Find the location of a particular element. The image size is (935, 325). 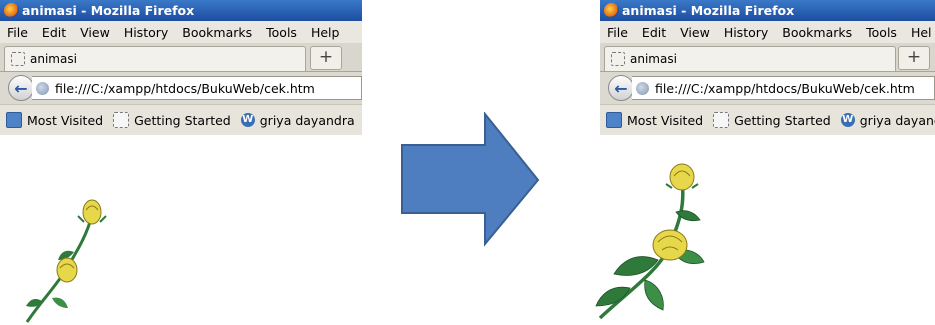

bookmark-griya-dayandra: W griya dayandr is located at coordinates (887, 120).